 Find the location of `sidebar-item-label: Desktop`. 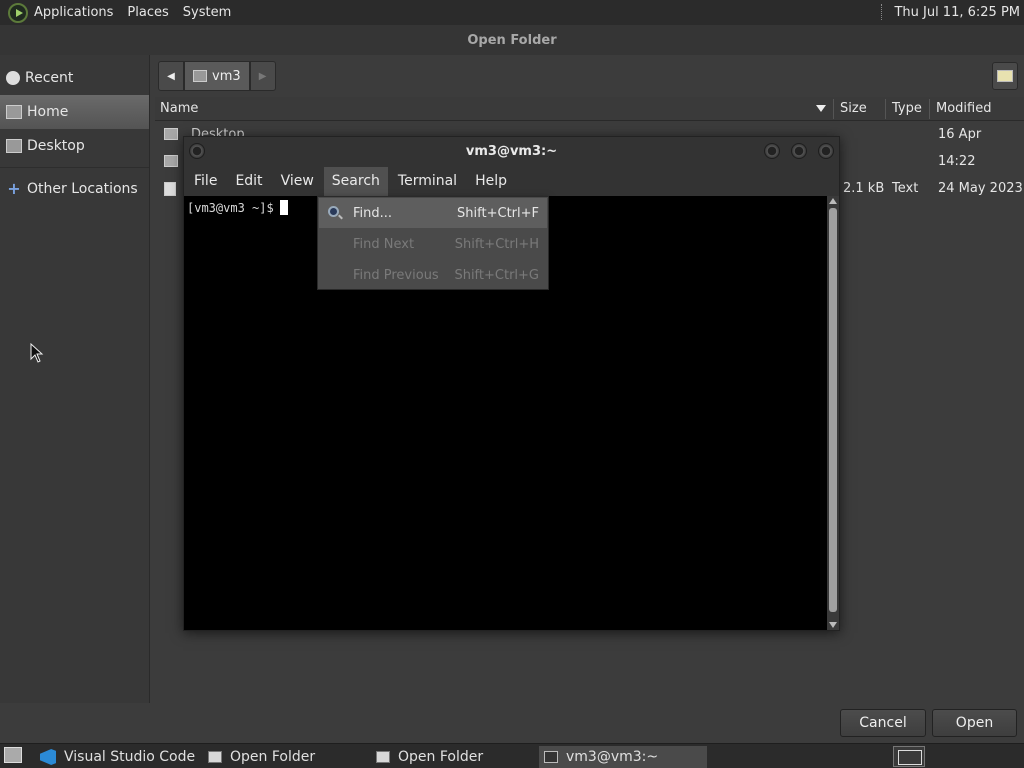

sidebar-item-label: Desktop is located at coordinates (56, 146).